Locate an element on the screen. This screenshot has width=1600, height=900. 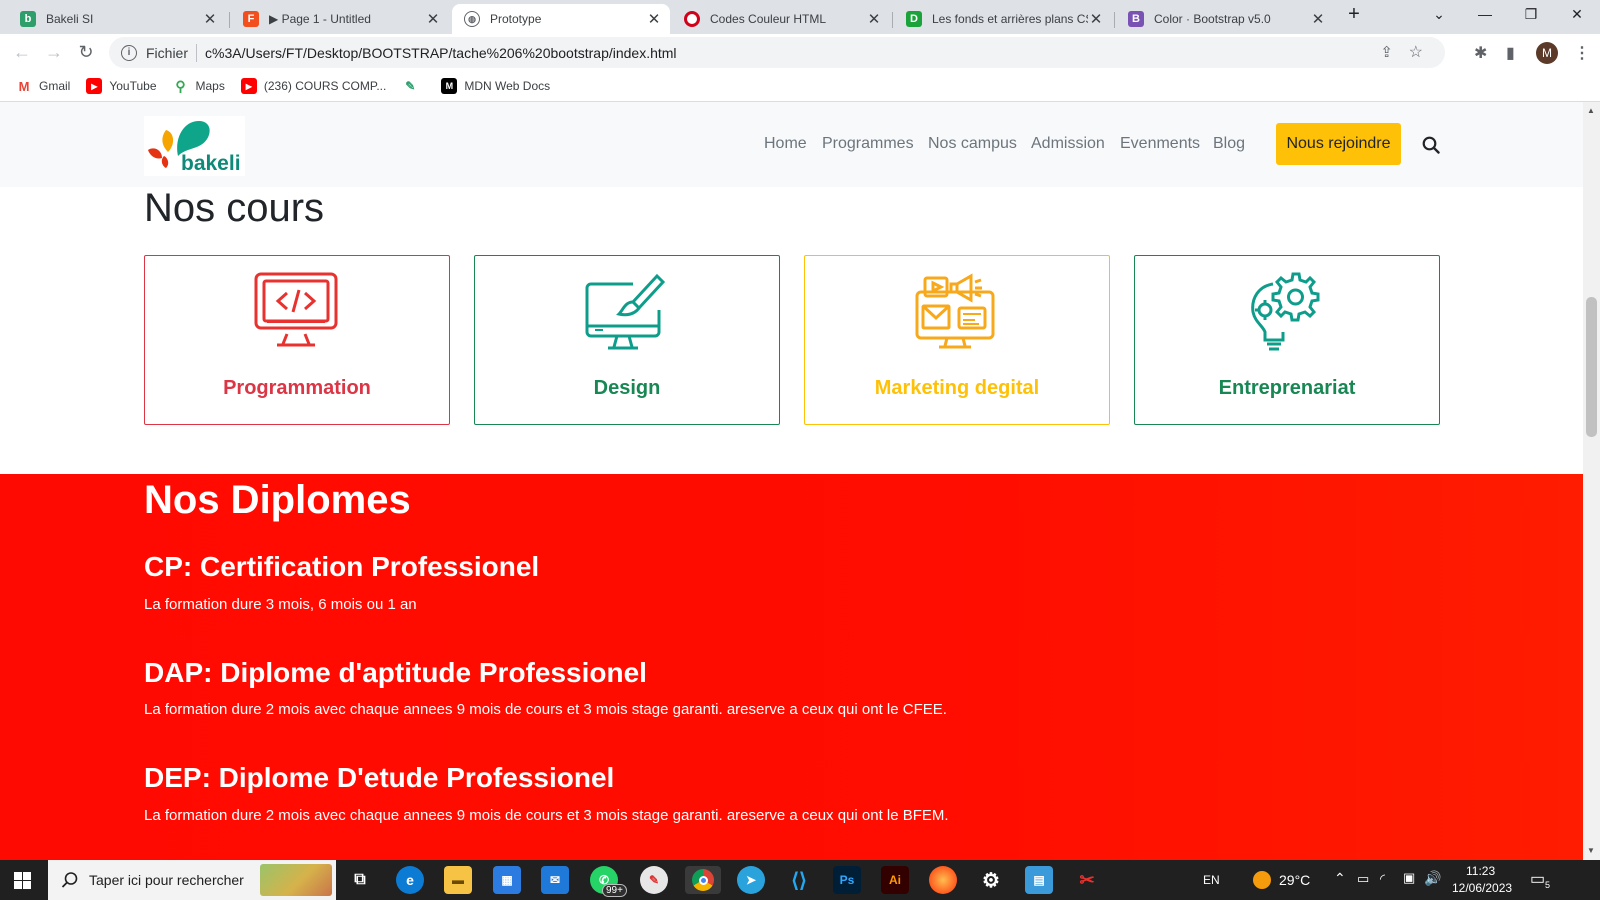
course-card-marketing: Marketing degital is located at coordinates (957, 340).